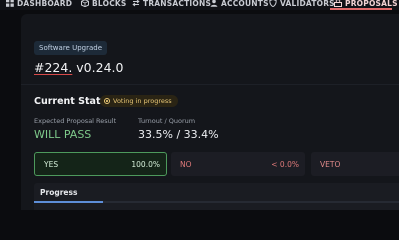 This screenshot has width=399, height=240. Describe the element at coordinates (69, 202) in the screenshot. I see `progress-bar-fill` at that location.